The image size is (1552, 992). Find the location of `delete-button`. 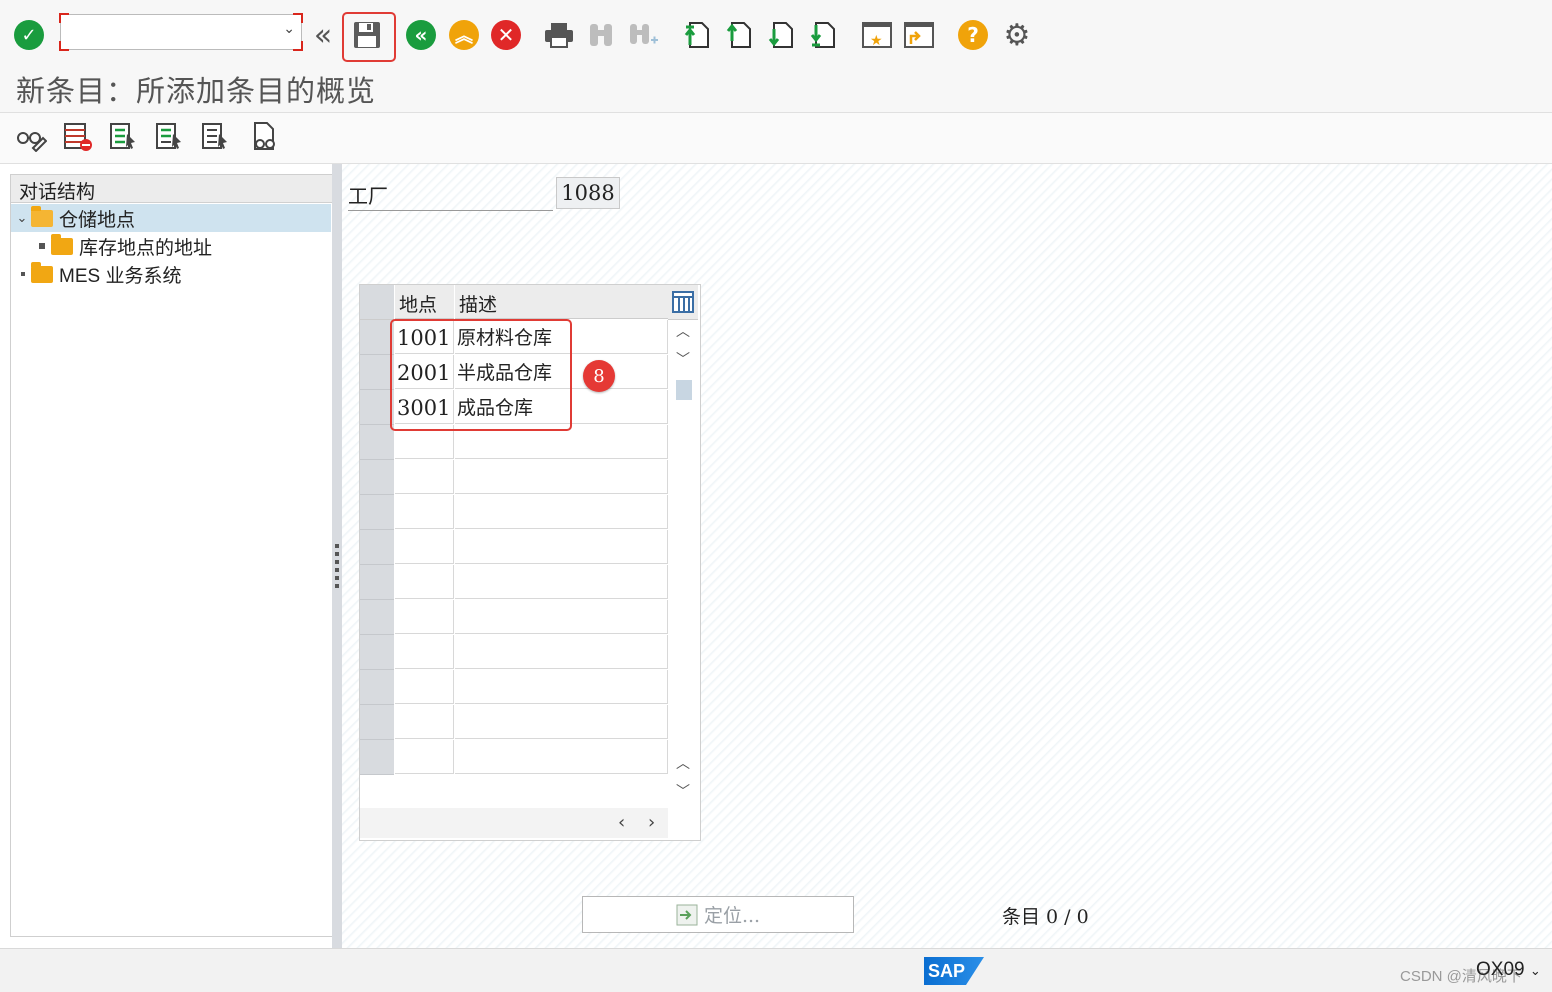

delete-button is located at coordinates (77, 136).